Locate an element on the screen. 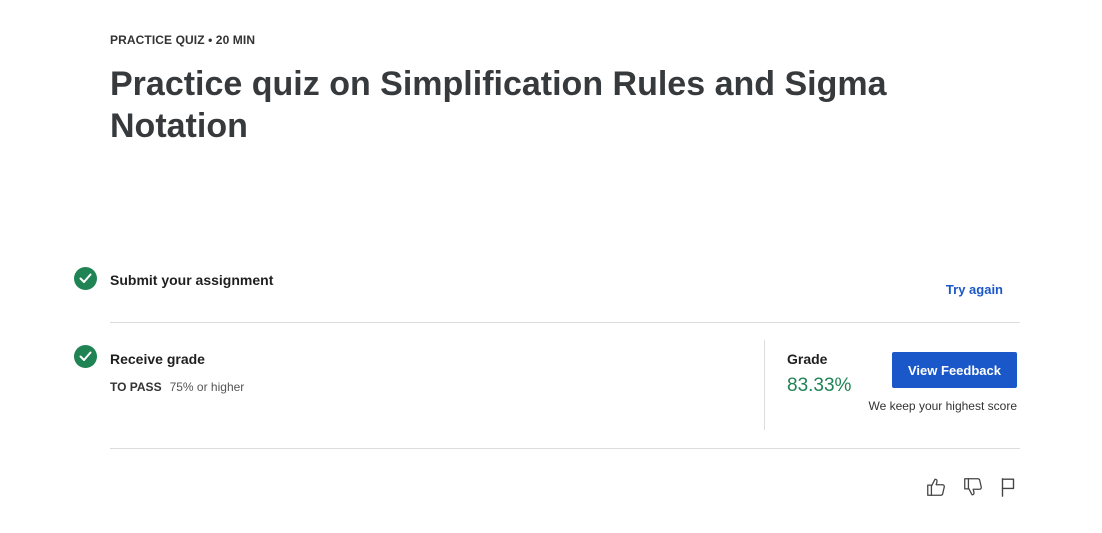 The height and width of the screenshot is (533, 1102). submit-assignment-label: Submit your assignment is located at coordinates (192, 280).